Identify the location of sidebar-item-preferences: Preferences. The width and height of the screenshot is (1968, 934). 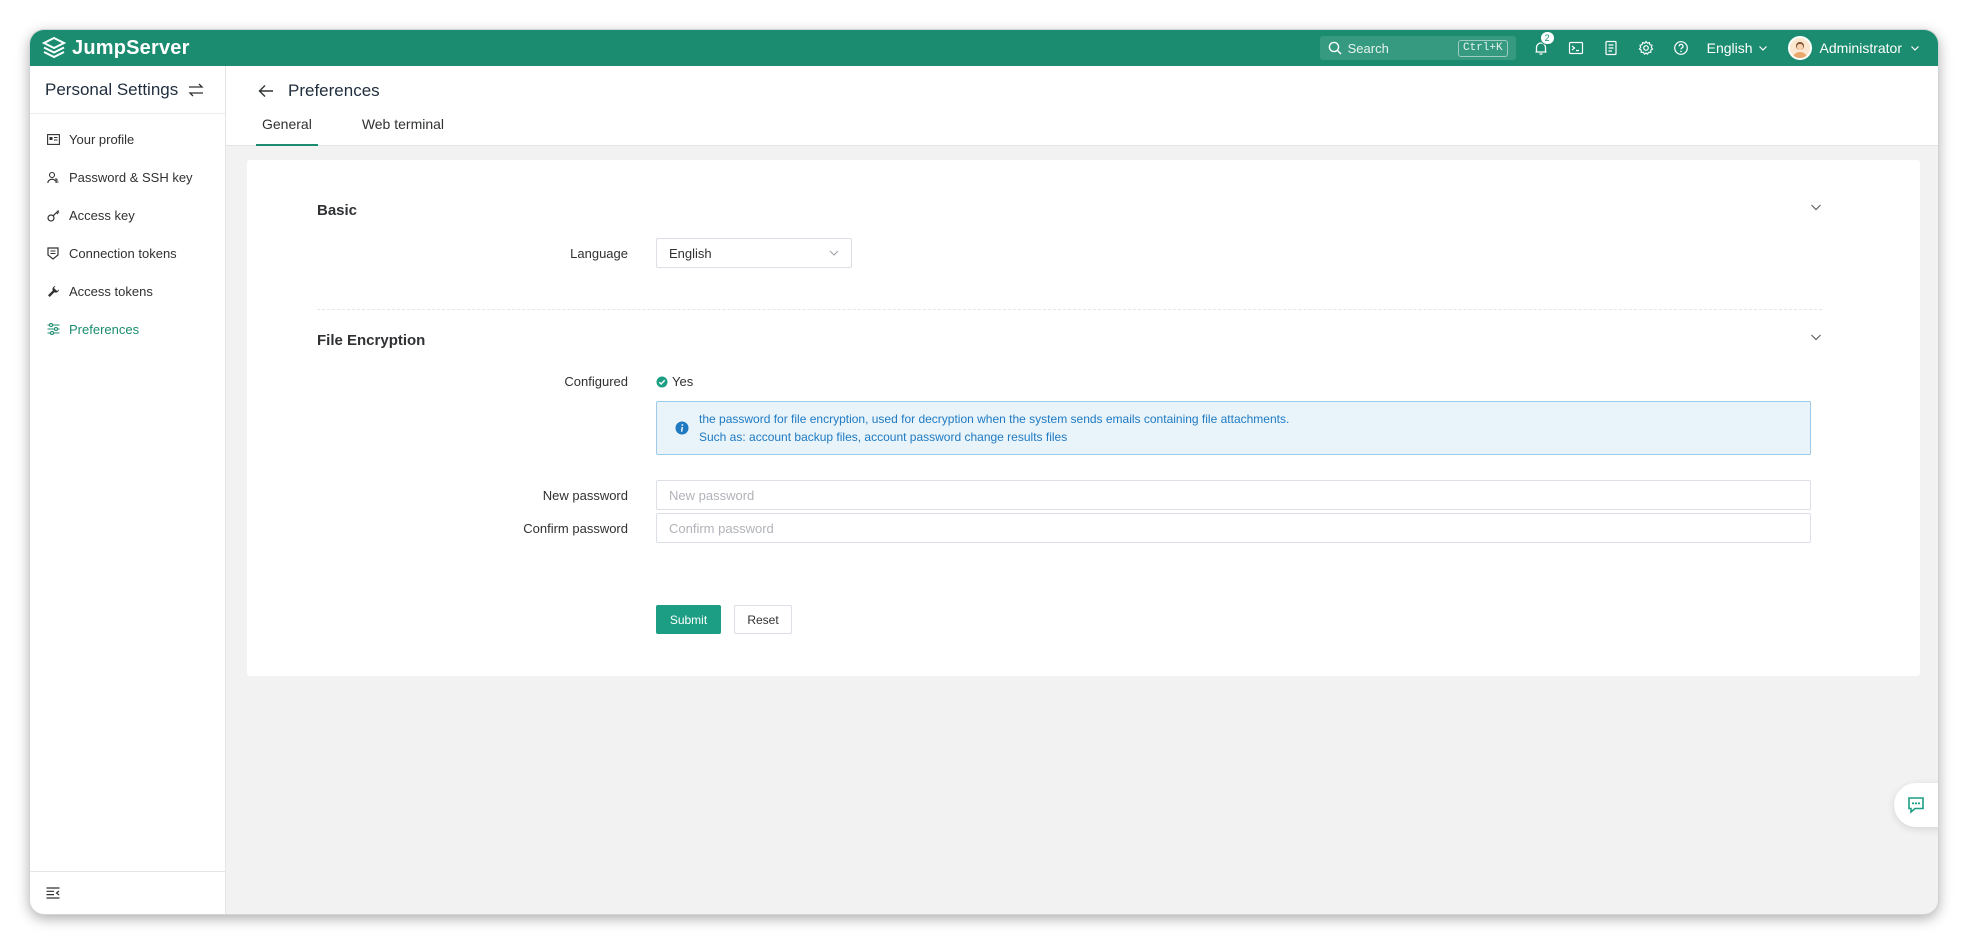
(127, 329).